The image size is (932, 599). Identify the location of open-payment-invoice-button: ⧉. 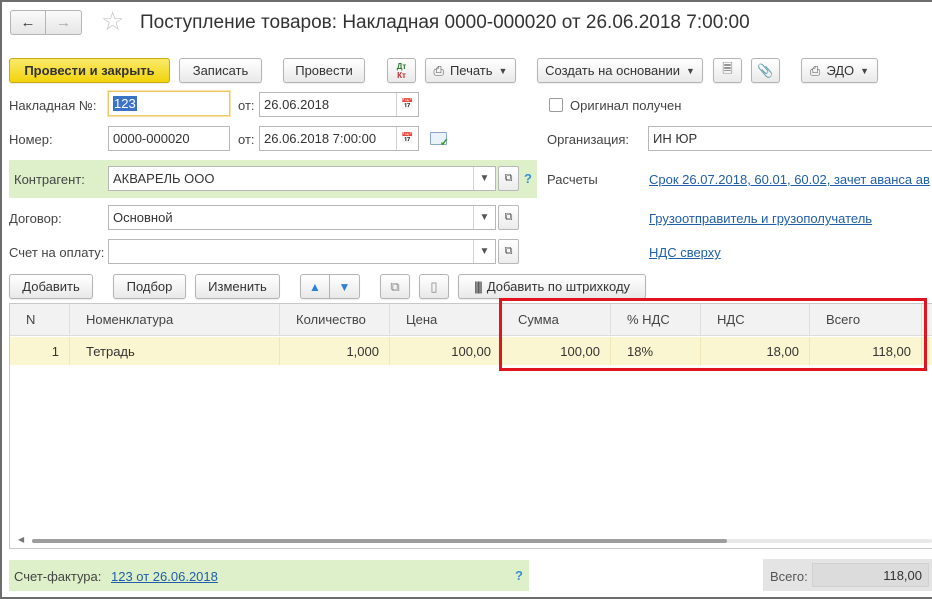
(508, 251).